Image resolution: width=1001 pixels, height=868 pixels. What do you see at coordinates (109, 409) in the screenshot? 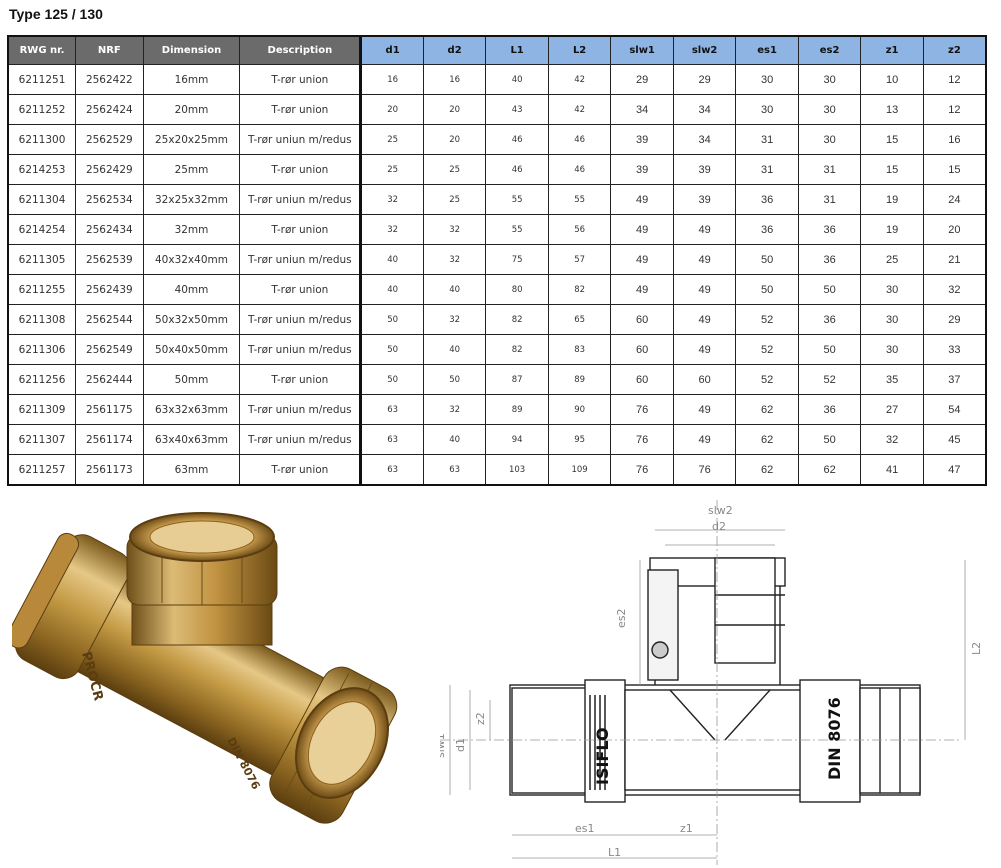
I see `table-cell: 2561175` at bounding box center [109, 409].